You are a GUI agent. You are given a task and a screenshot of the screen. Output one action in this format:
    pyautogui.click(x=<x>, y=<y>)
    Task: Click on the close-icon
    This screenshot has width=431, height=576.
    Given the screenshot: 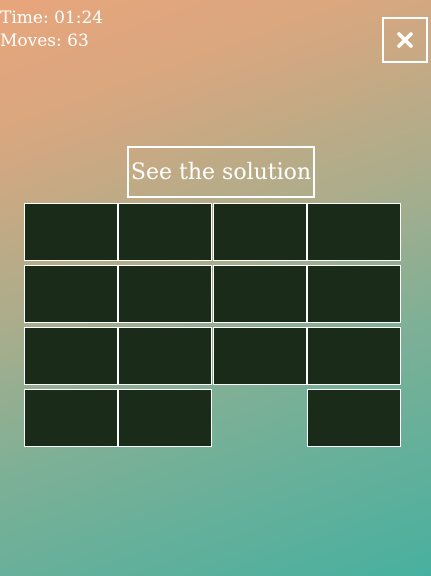 What is the action you would take?
    pyautogui.click(x=405, y=40)
    